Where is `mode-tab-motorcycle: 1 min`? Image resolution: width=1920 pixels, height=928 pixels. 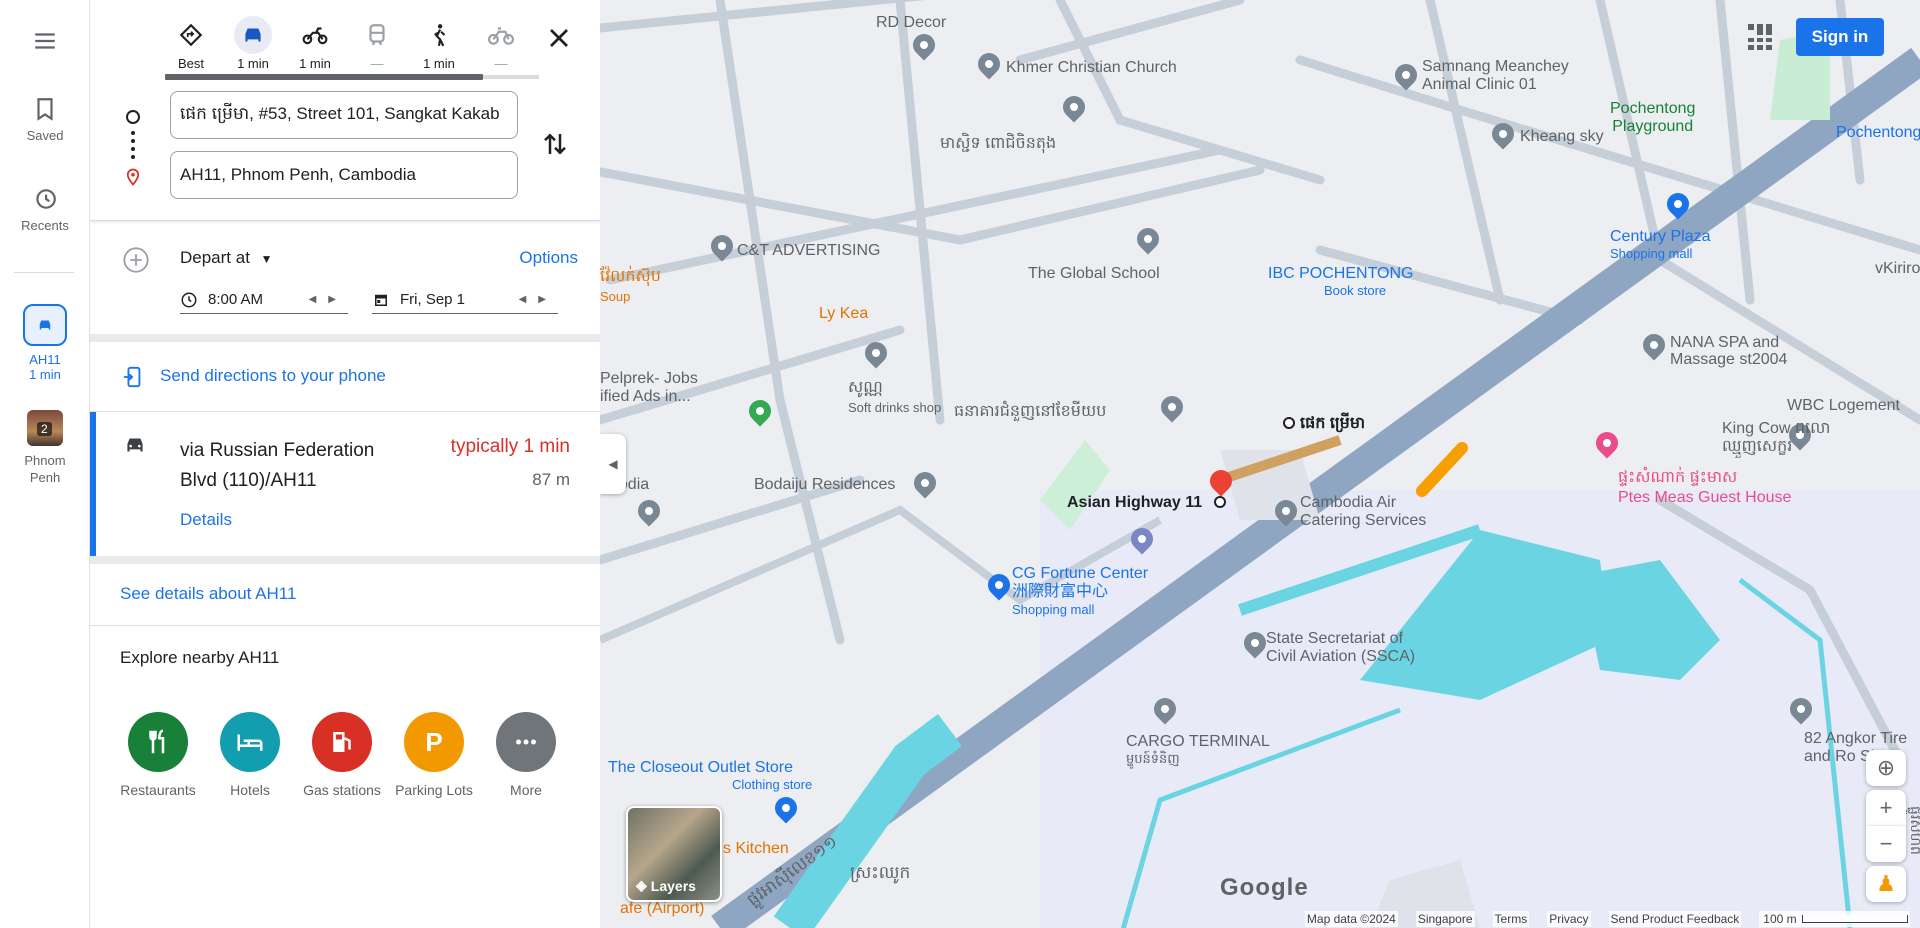 mode-tab-motorcycle: 1 min is located at coordinates (315, 43).